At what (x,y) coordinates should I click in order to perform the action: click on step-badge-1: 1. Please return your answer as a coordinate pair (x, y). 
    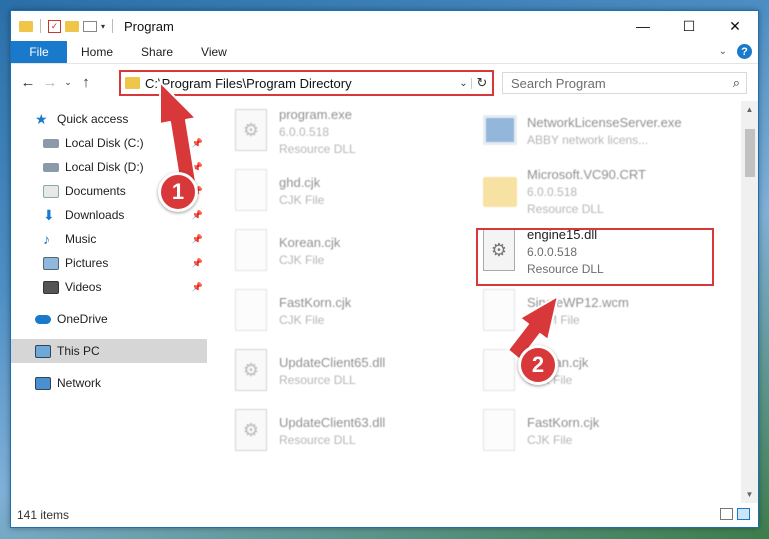
    Looking at the image, I should click on (178, 192).